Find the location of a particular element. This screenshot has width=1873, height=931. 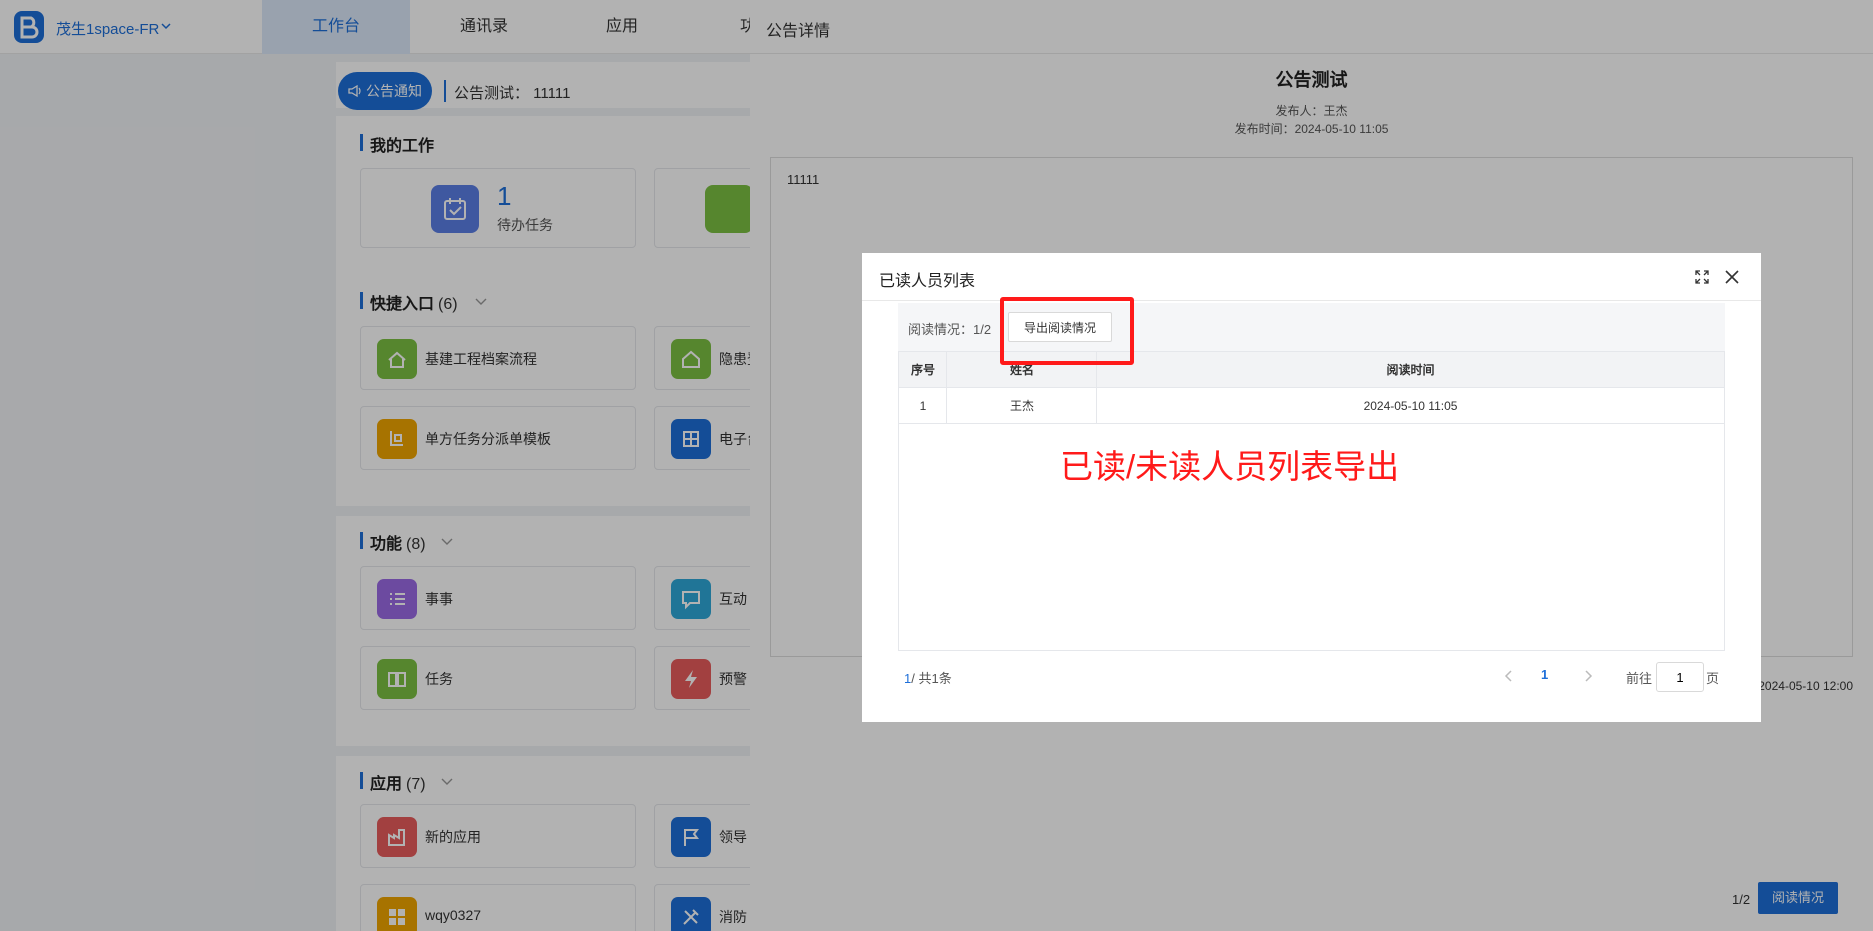

table-row: 1 王杰 2024-05-10 11:05 is located at coordinates (1311, 406).